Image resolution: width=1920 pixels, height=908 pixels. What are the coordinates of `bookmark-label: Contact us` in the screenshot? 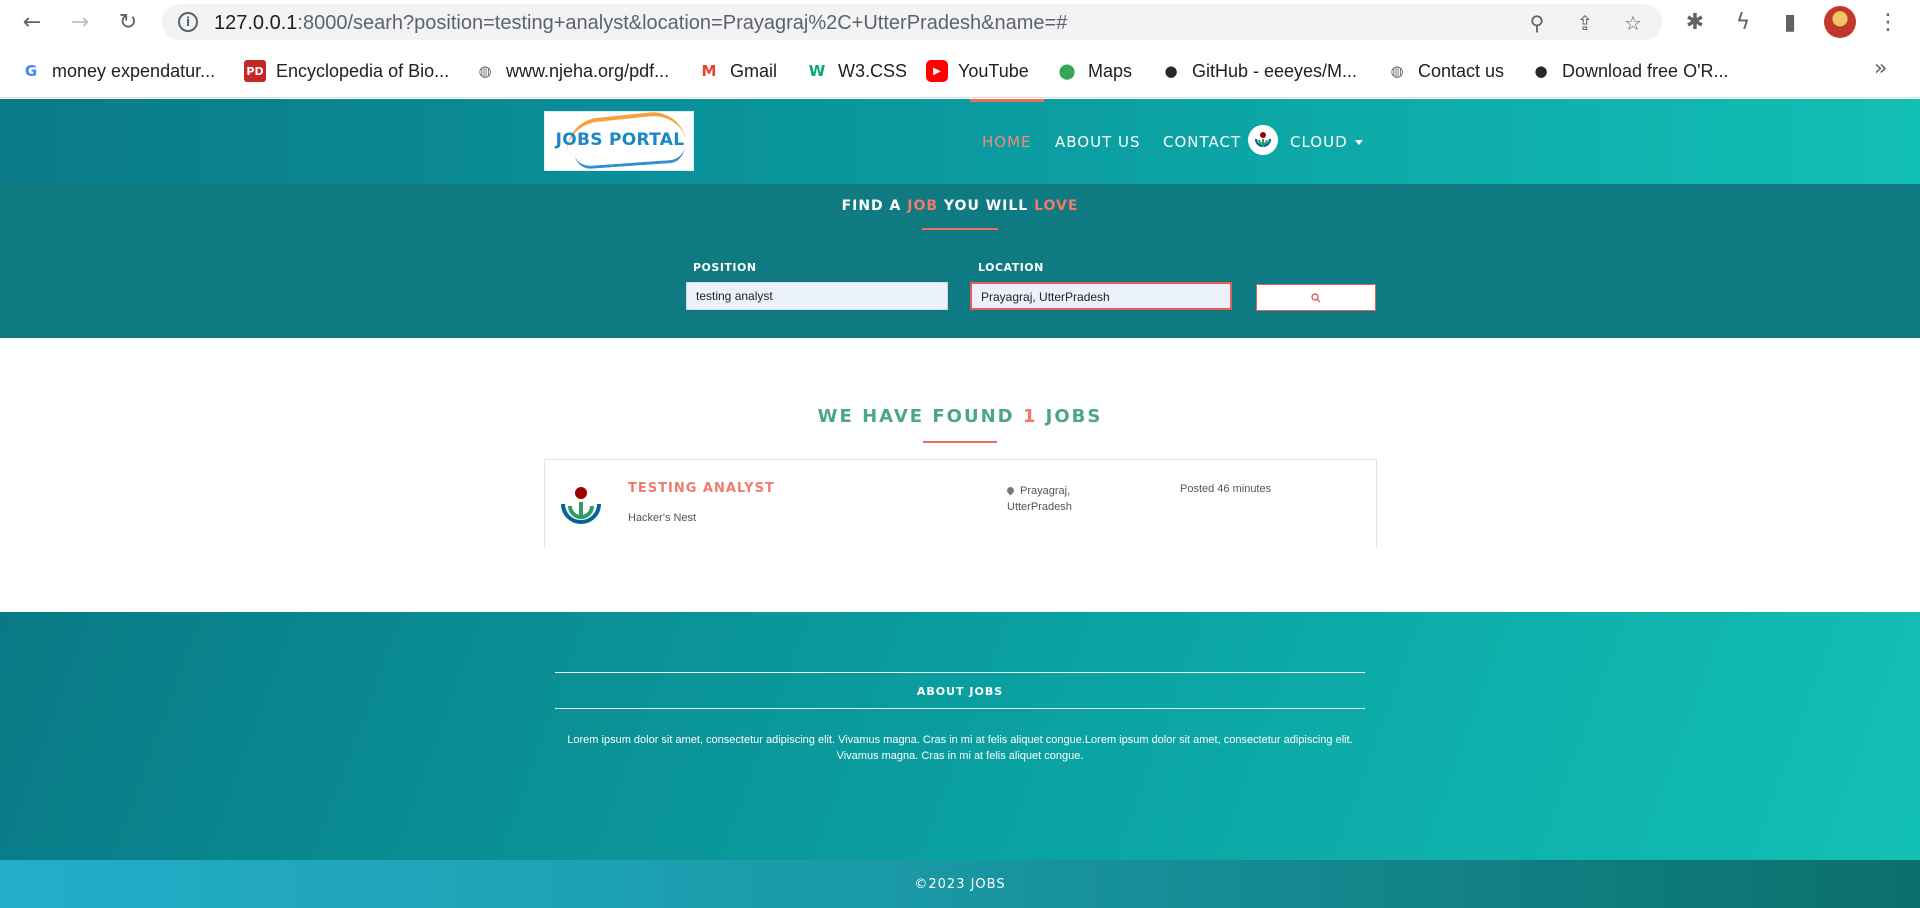 It's located at (1461, 70).